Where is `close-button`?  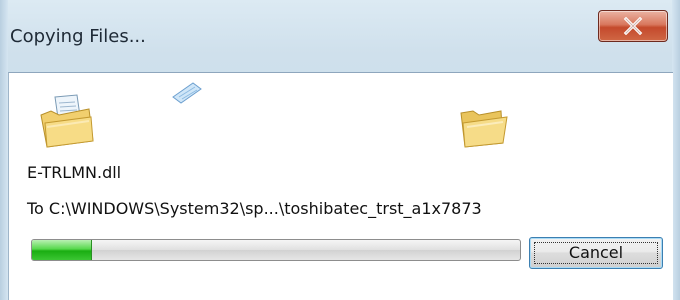
close-button is located at coordinates (633, 26).